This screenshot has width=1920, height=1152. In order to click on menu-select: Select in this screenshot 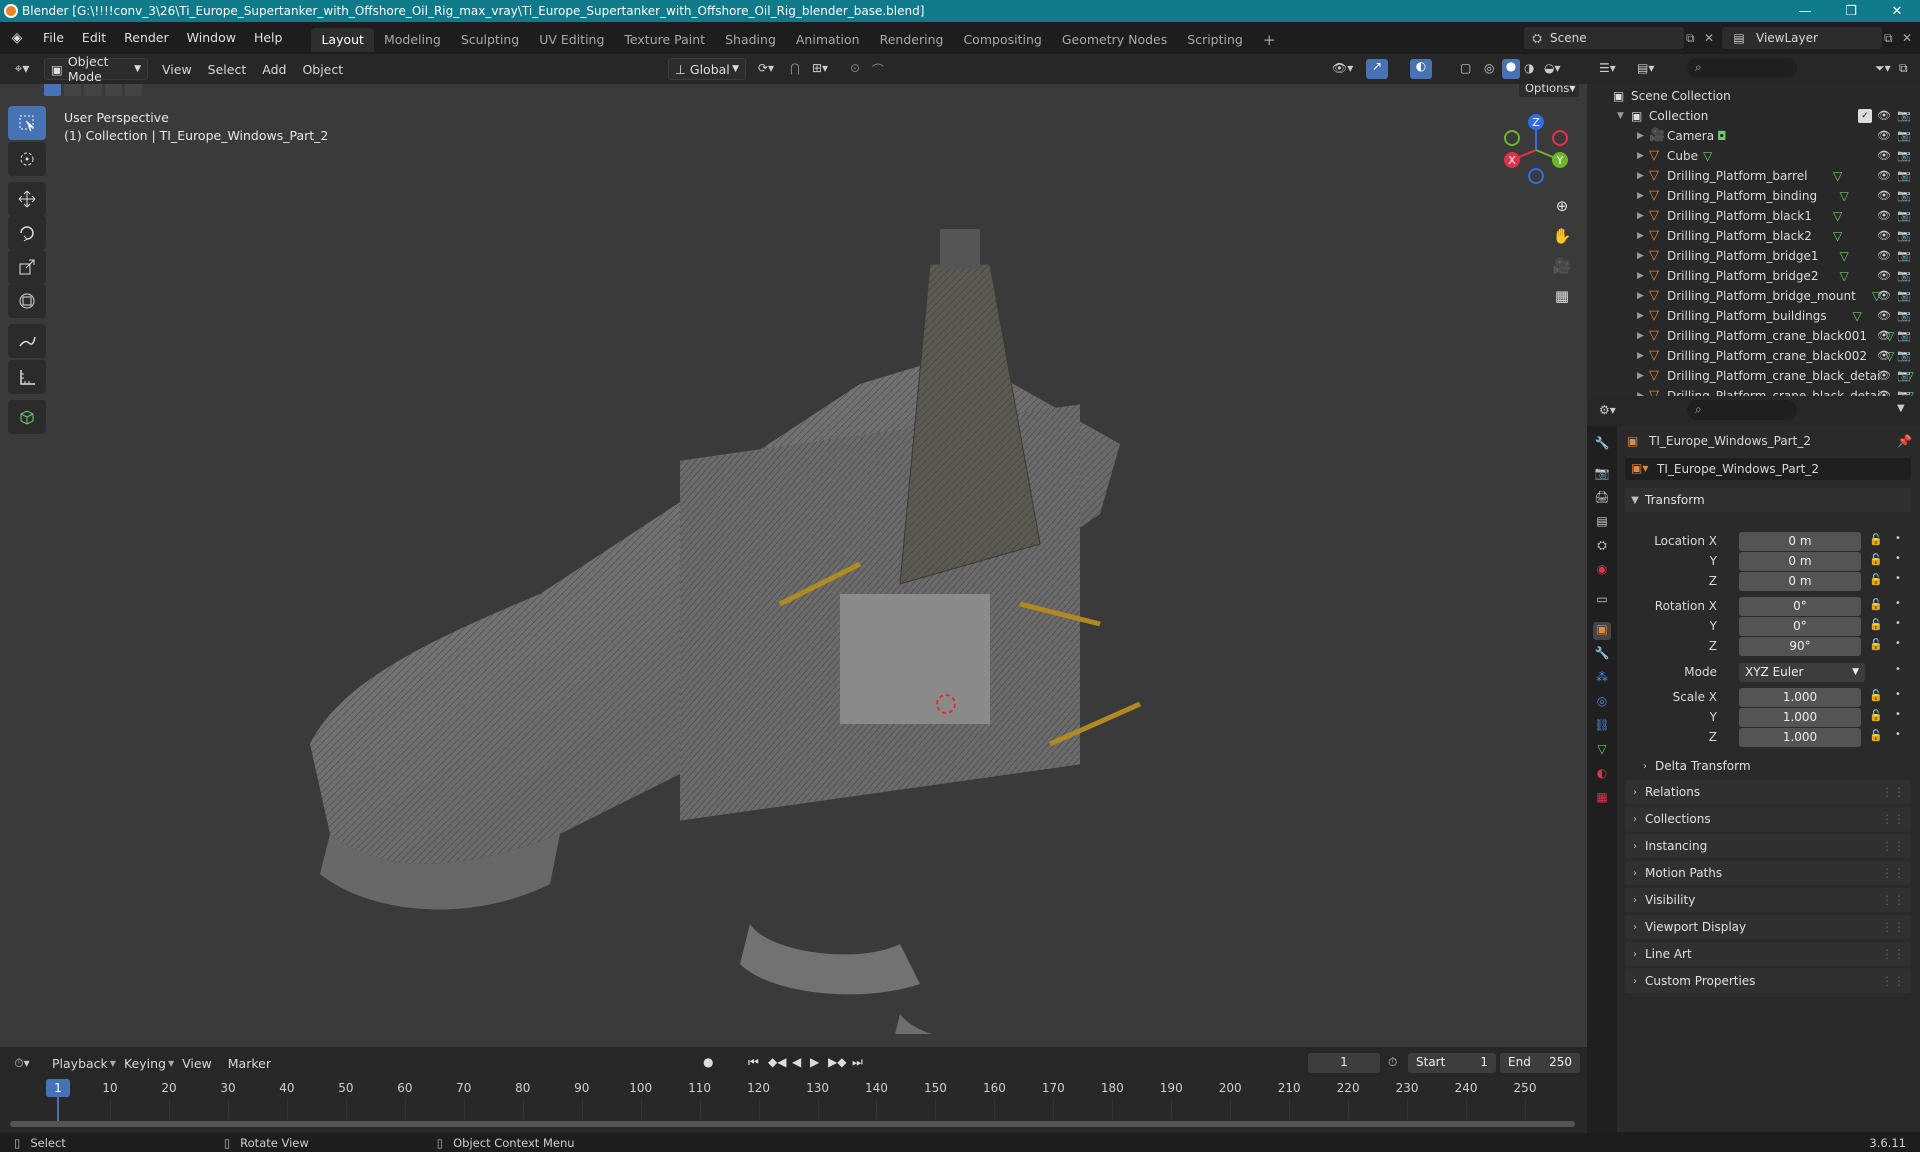, I will do `click(227, 69)`.